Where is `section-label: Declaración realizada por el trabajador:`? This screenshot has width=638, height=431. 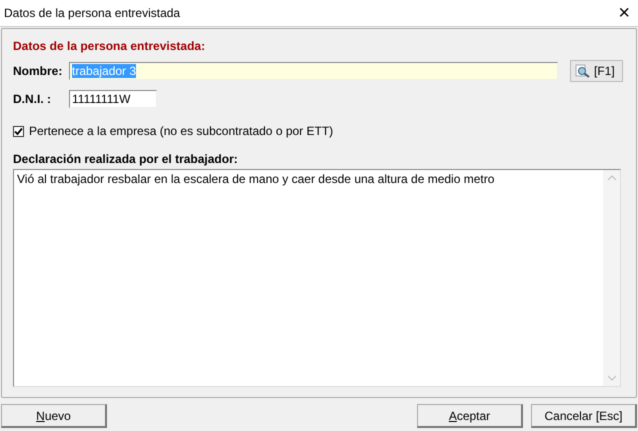
section-label: Declaración realizada por el trabajador: is located at coordinates (126, 159).